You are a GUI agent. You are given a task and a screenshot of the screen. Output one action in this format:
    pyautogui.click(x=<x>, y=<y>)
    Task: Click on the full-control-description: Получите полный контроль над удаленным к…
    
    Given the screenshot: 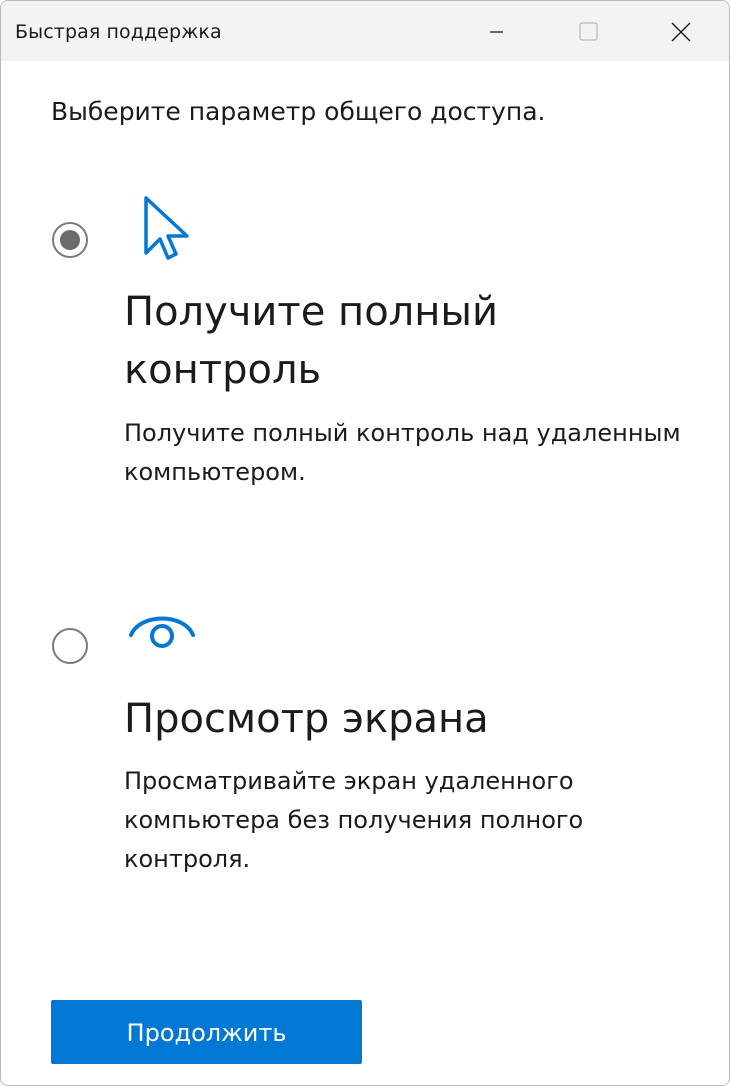 What is the action you would take?
    pyautogui.click(x=402, y=452)
    